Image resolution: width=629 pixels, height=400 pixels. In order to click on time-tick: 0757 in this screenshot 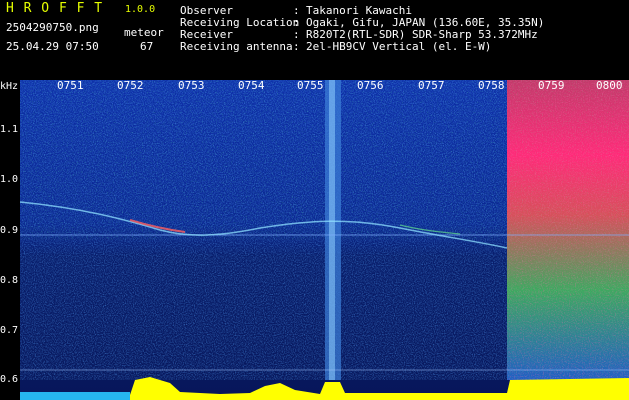, I will do `click(431, 85)`.